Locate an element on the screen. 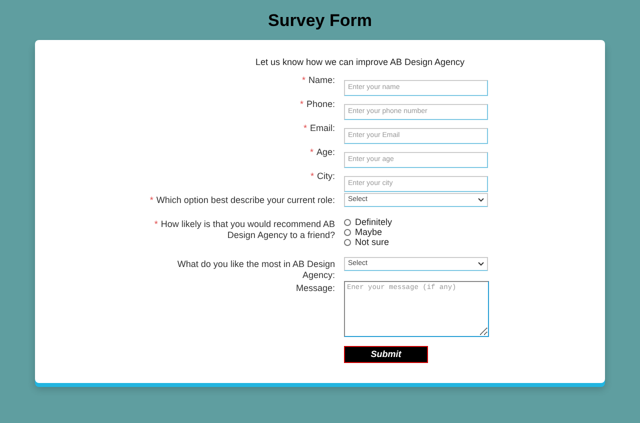 The image size is (640, 423). intro-text: Let us know how we can improve AB Design Agency is located at coordinates (360, 62).